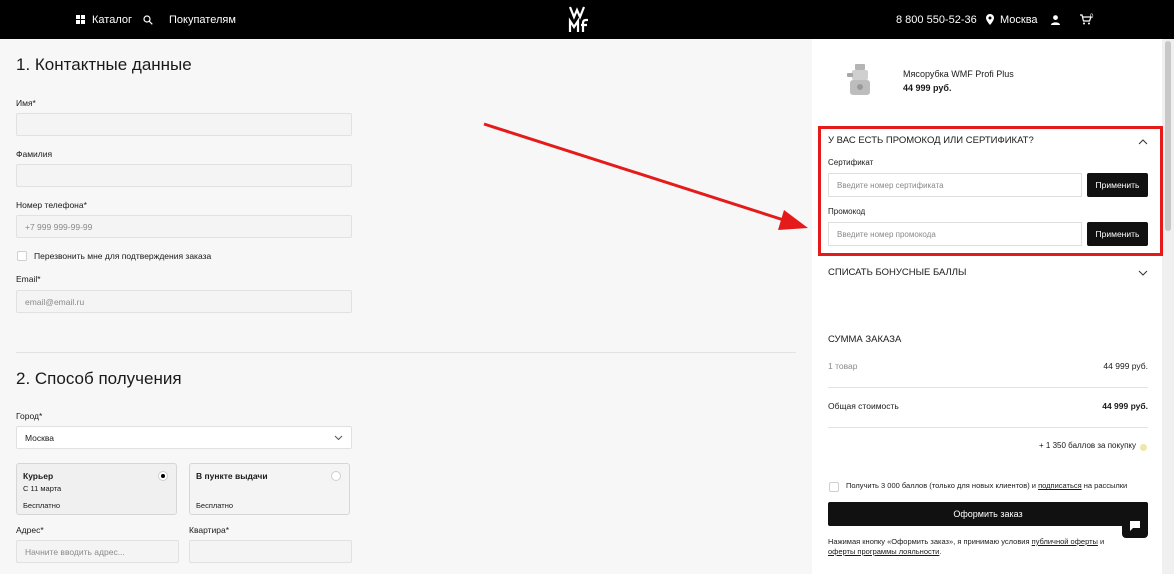 This screenshot has width=1174, height=574. Describe the element at coordinates (104, 64) in the screenshot. I see `contact-section-title: 1. Контактные данные` at that location.